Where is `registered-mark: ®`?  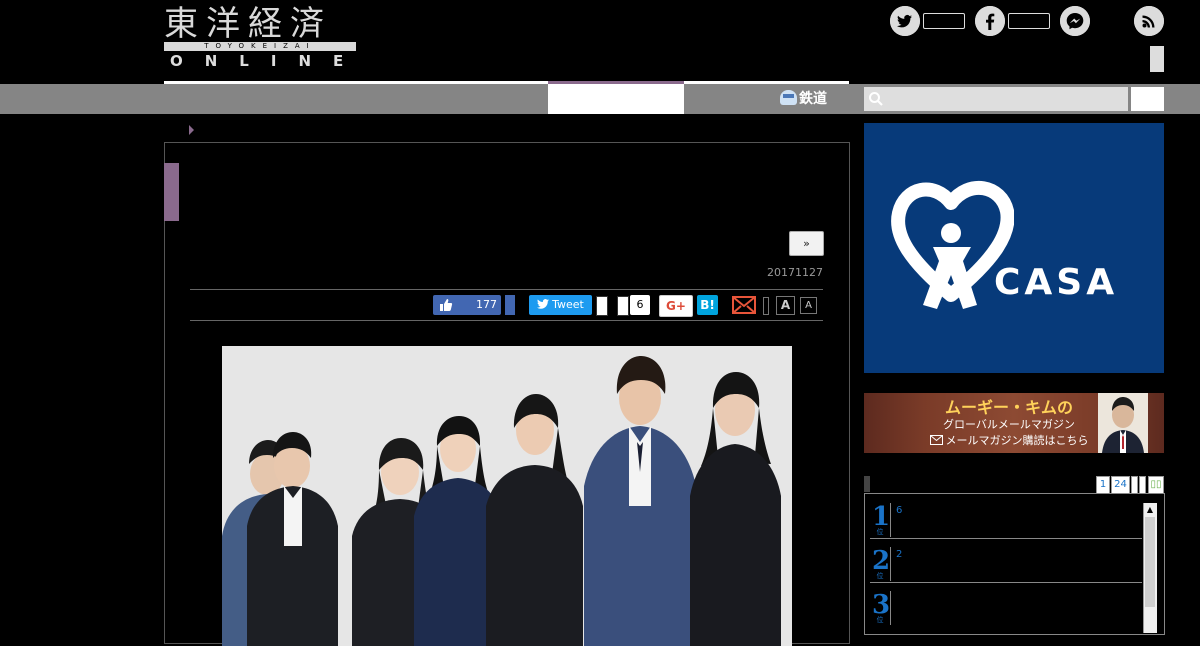 registered-mark: ® is located at coordinates (976, 272).